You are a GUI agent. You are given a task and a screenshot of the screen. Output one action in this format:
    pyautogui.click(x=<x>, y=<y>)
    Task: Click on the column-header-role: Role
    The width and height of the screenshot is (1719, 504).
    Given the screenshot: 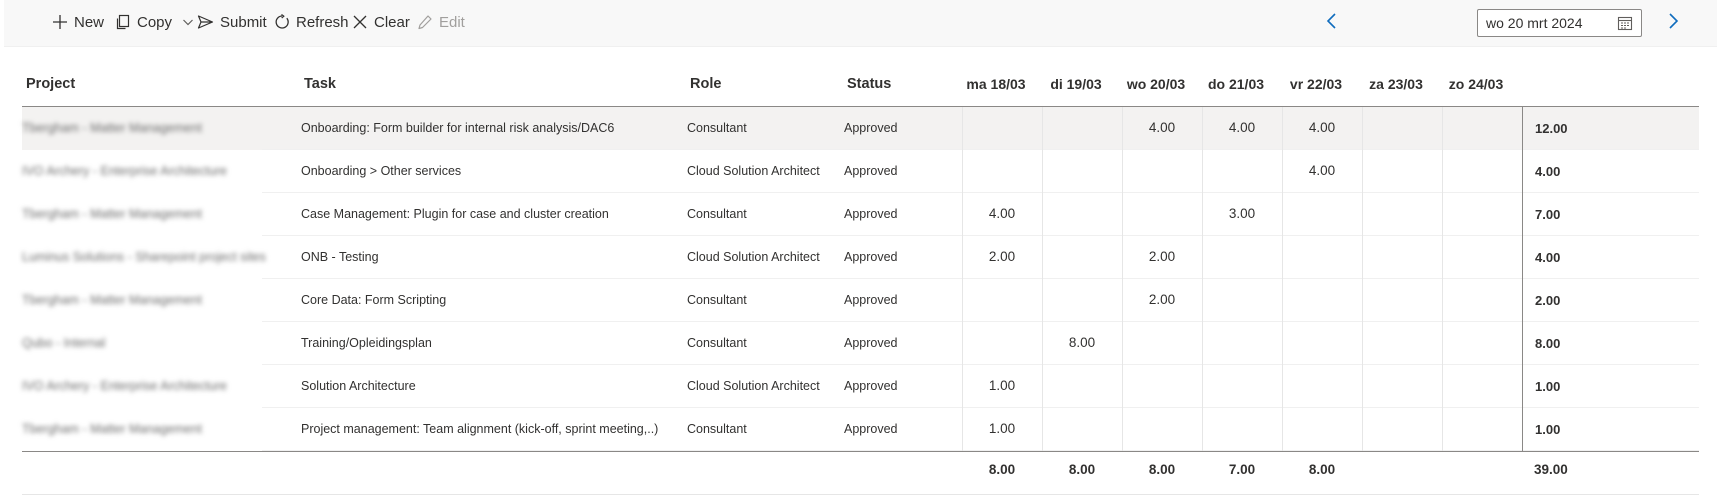 What is the action you would take?
    pyautogui.click(x=705, y=84)
    